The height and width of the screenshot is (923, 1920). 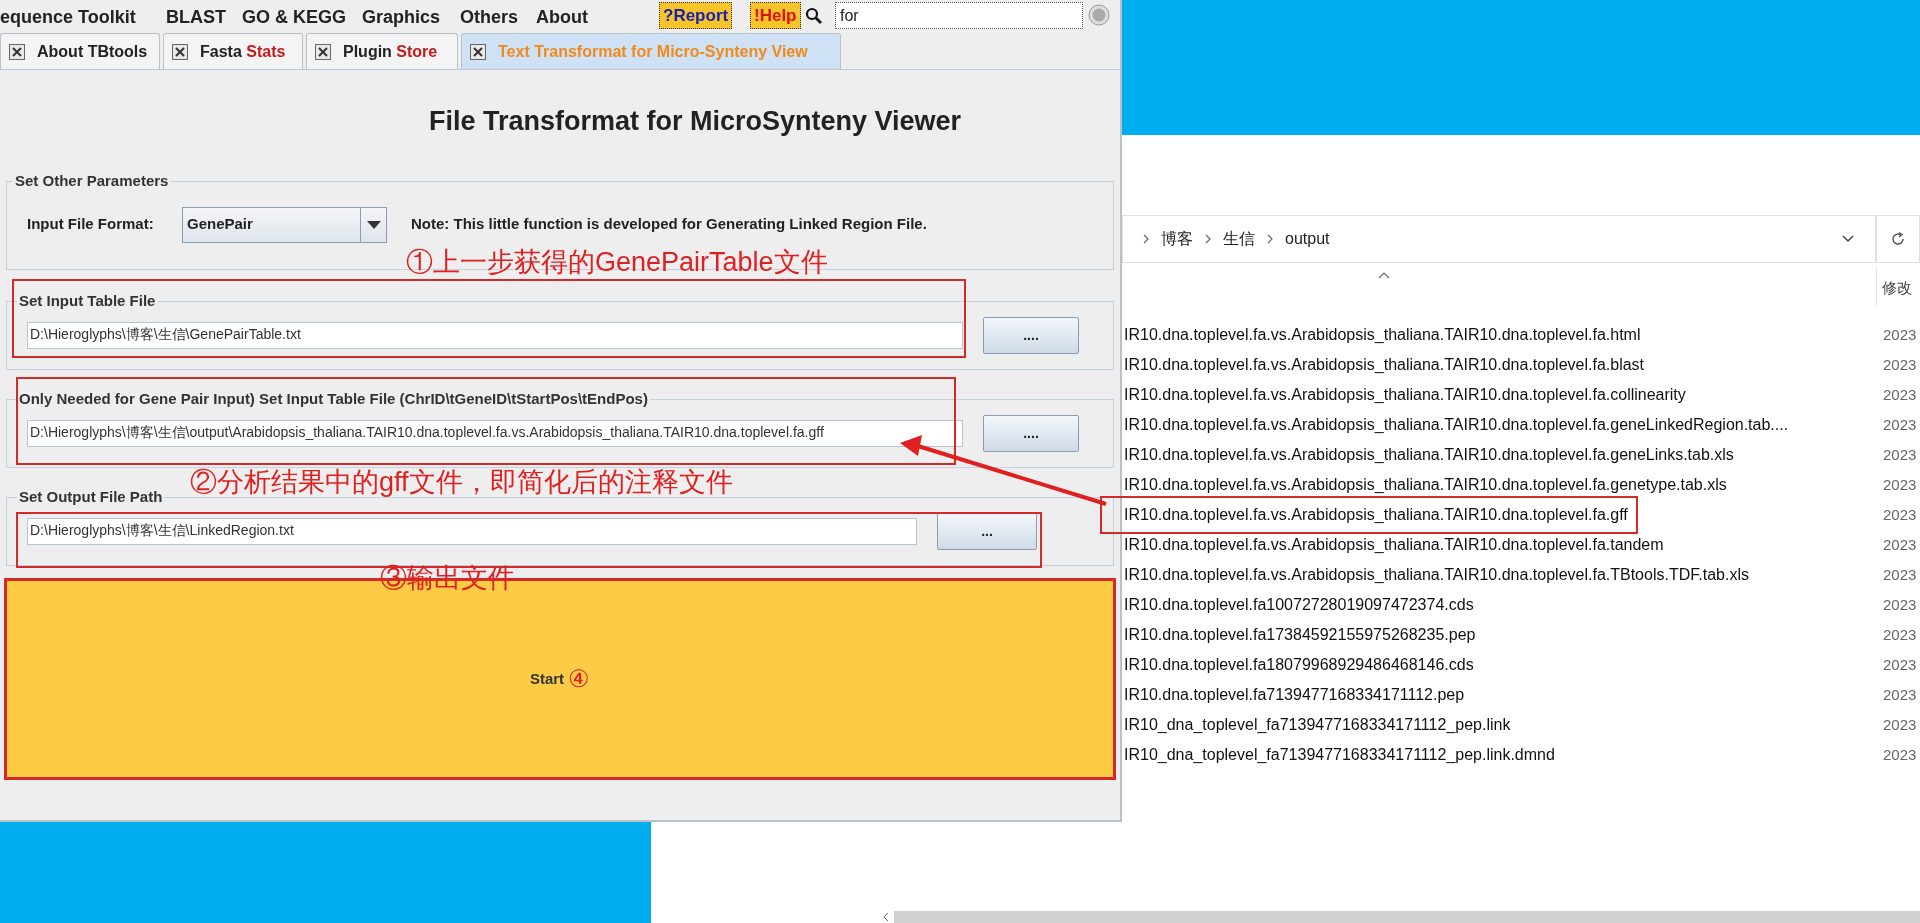 I want to click on menu-item: GO & KEGG, so click(x=294, y=17).